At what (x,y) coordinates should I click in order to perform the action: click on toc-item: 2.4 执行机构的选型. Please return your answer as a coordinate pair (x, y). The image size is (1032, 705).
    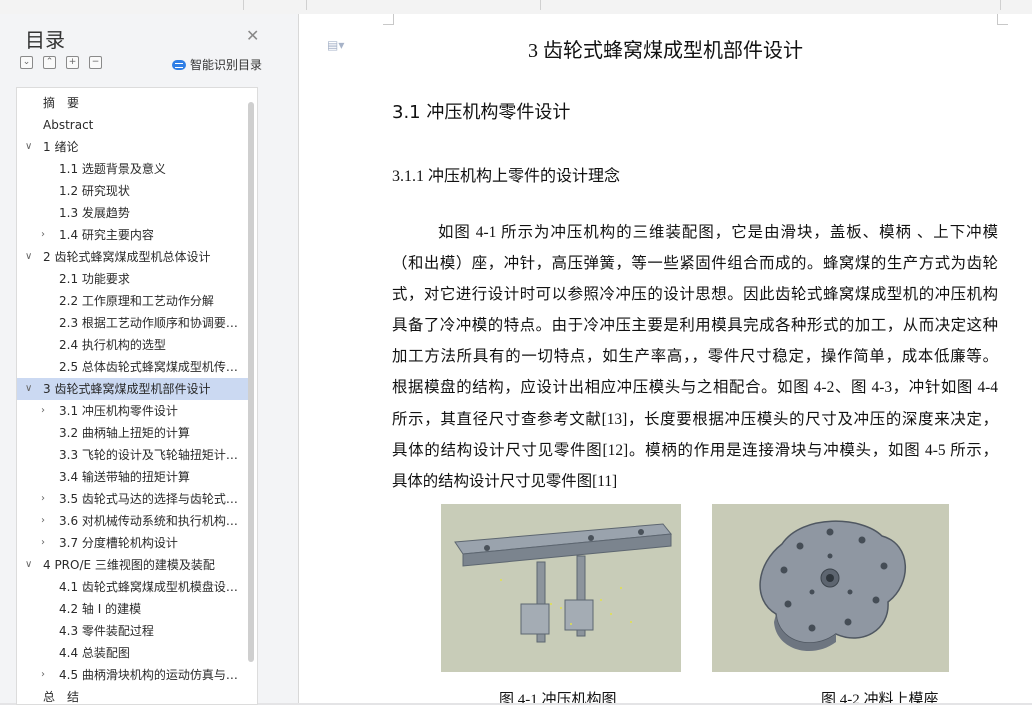
    Looking at the image, I should click on (133, 345).